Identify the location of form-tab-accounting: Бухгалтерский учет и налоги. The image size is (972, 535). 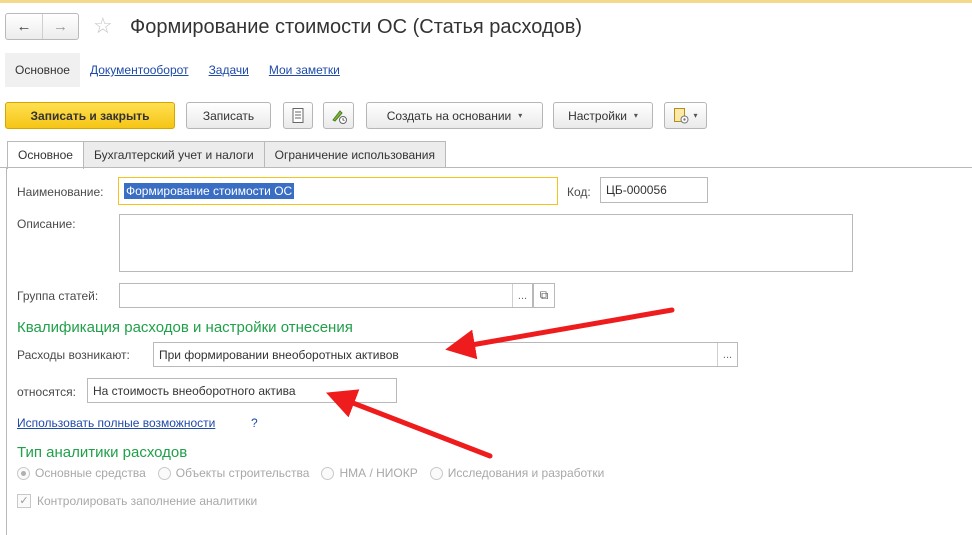
(173, 154).